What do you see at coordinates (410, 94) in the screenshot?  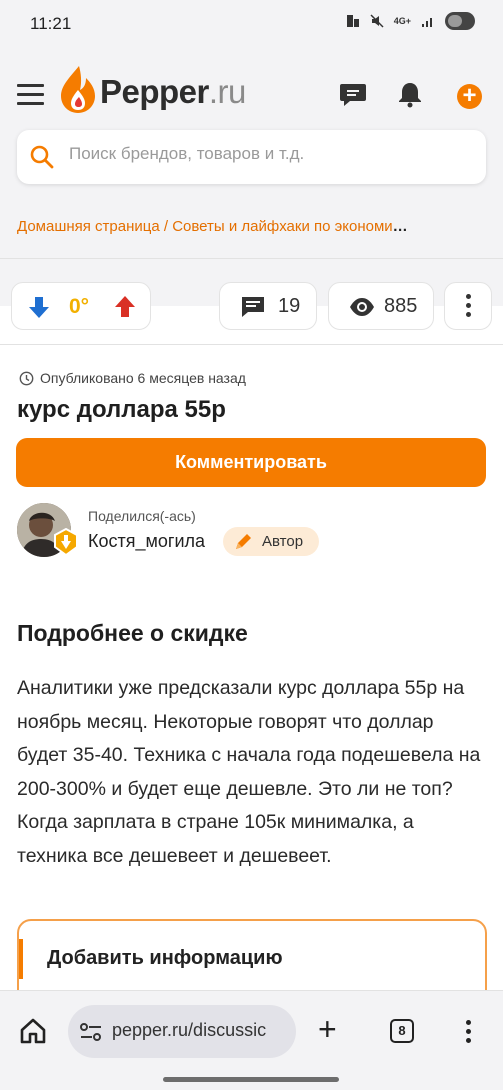 I see `bell-icon` at bounding box center [410, 94].